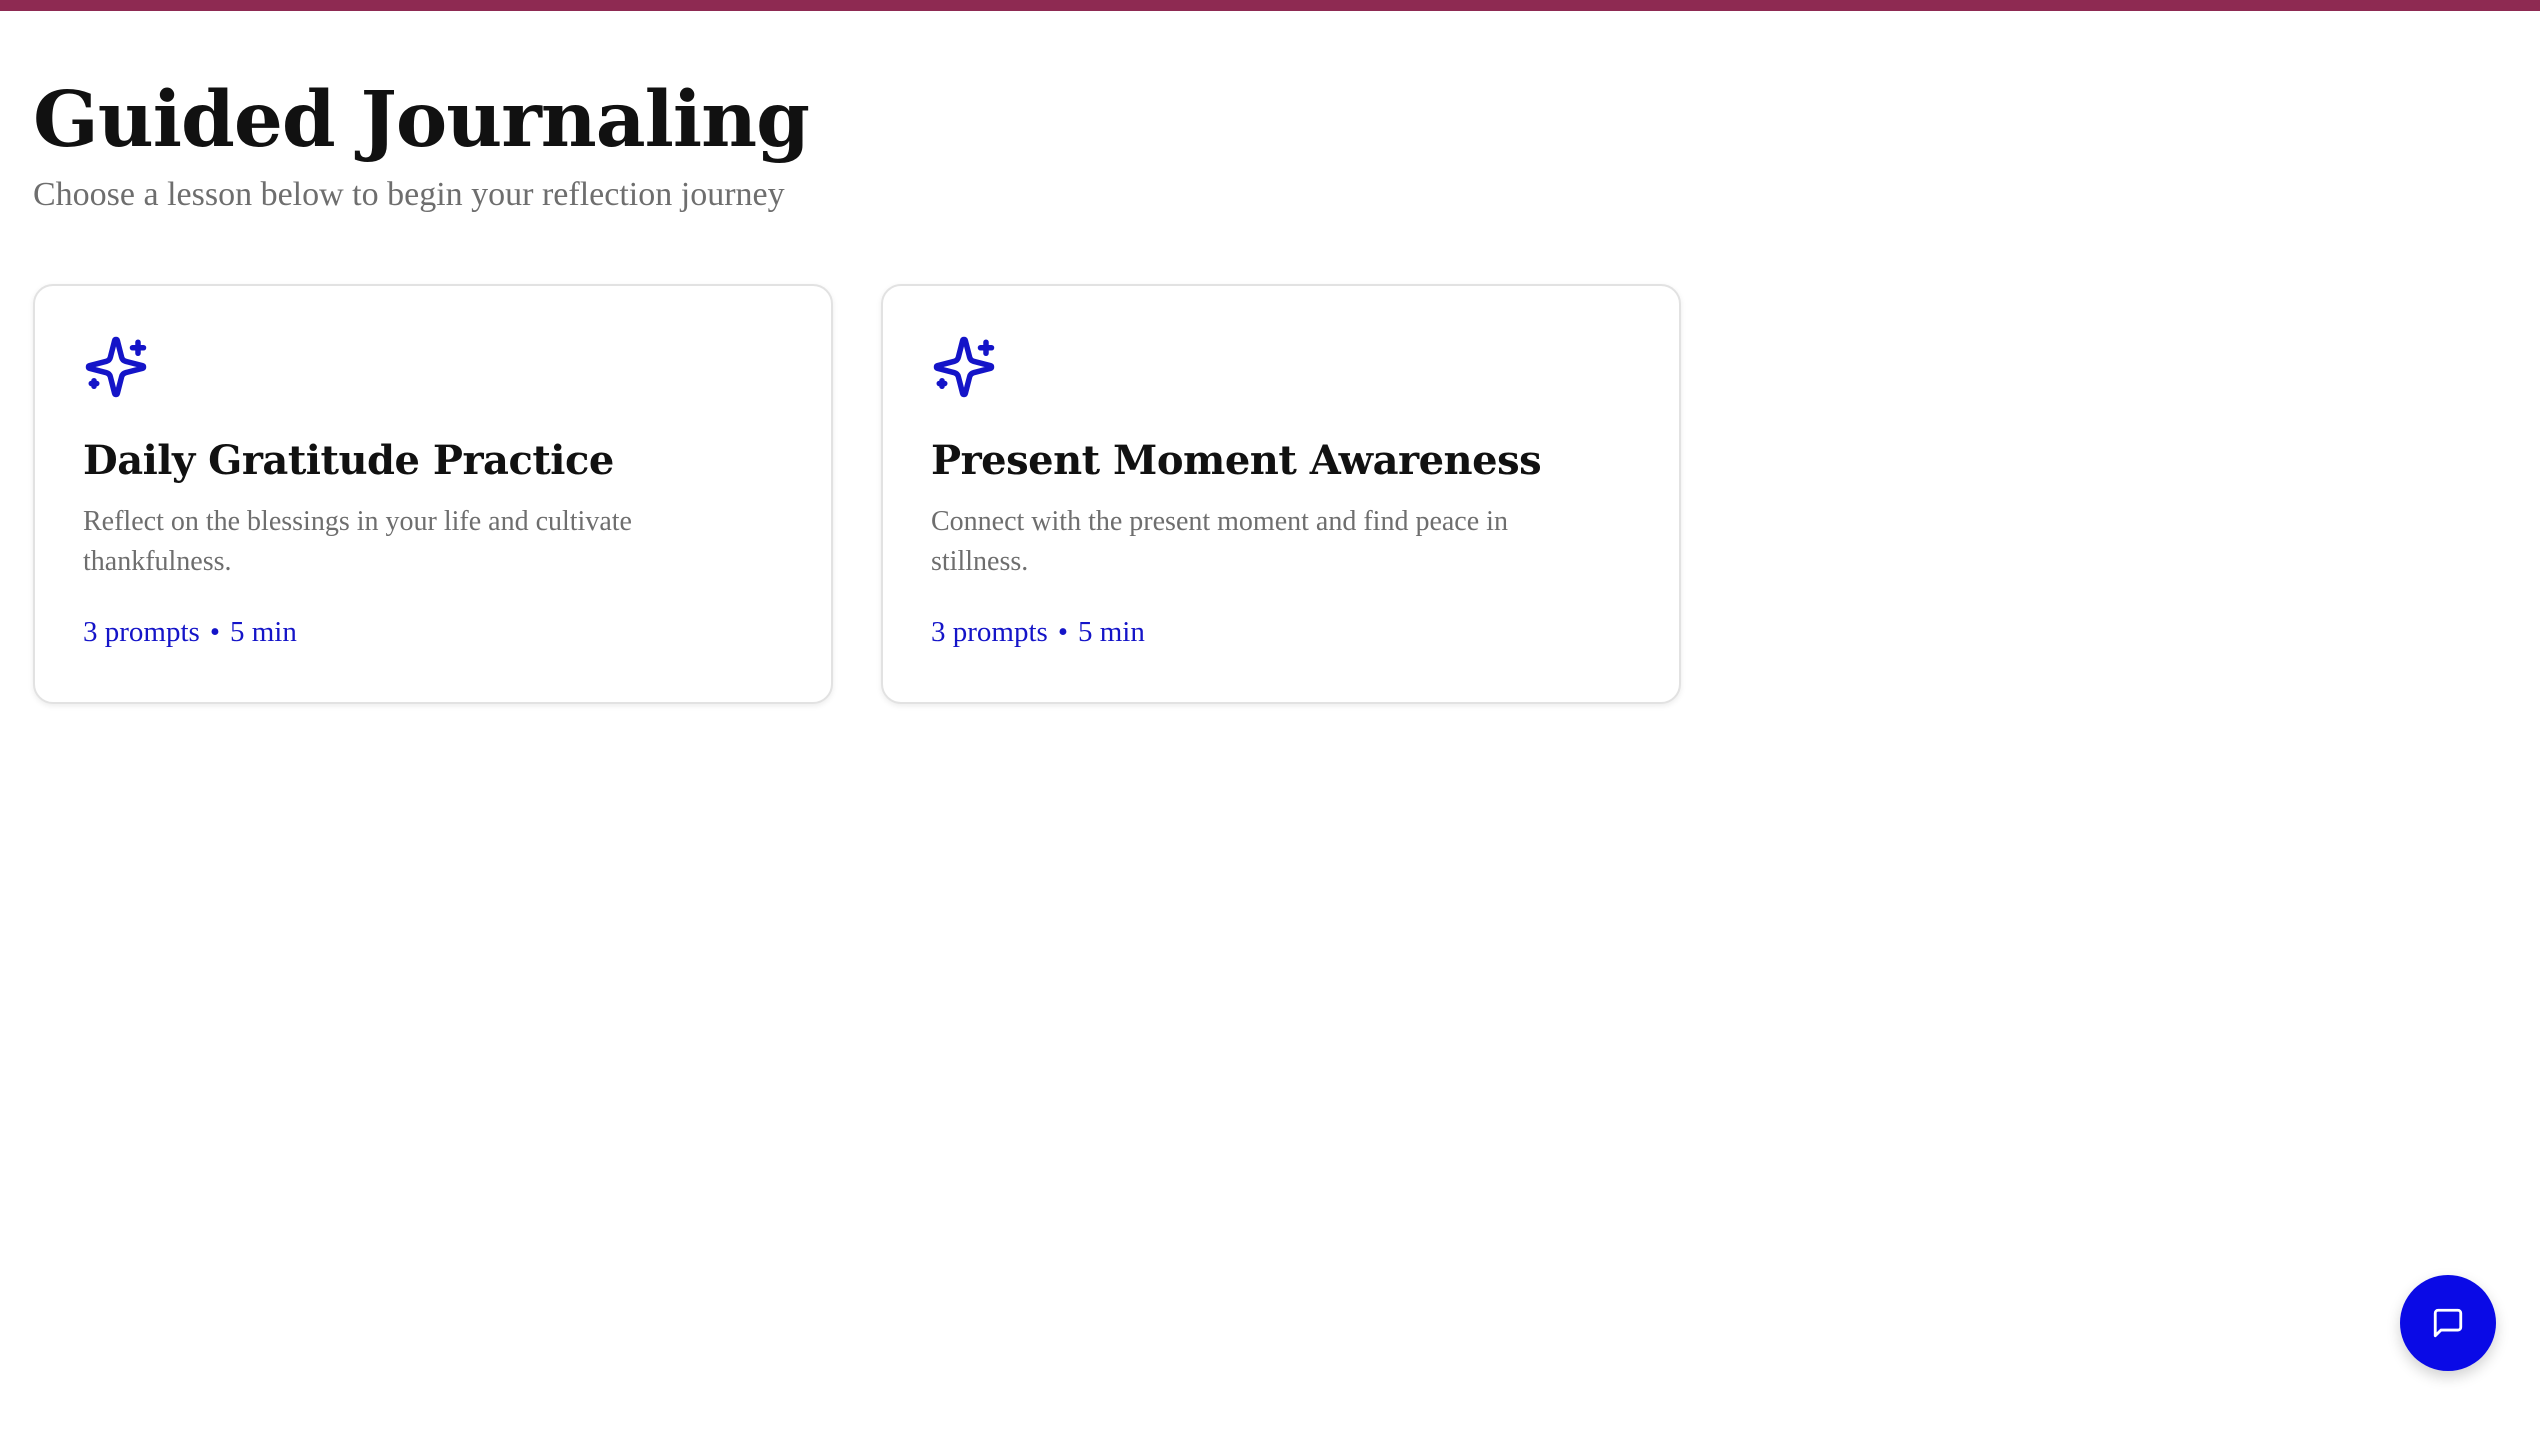 Image resolution: width=2540 pixels, height=1436 pixels. I want to click on lesson-title: Daily Gratitude Practice, so click(348, 460).